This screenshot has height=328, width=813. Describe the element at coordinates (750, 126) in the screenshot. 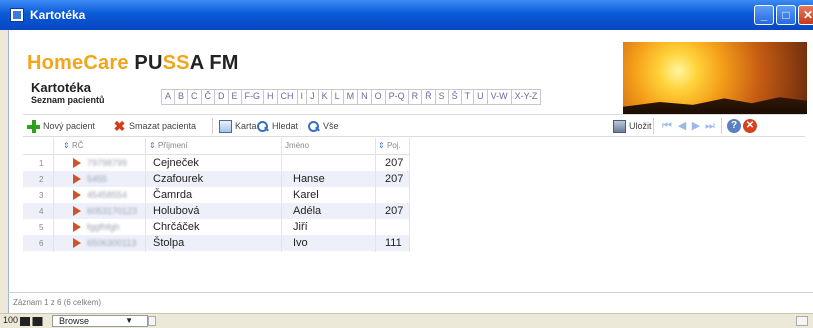

I see `close-form-icon: ✕` at that location.